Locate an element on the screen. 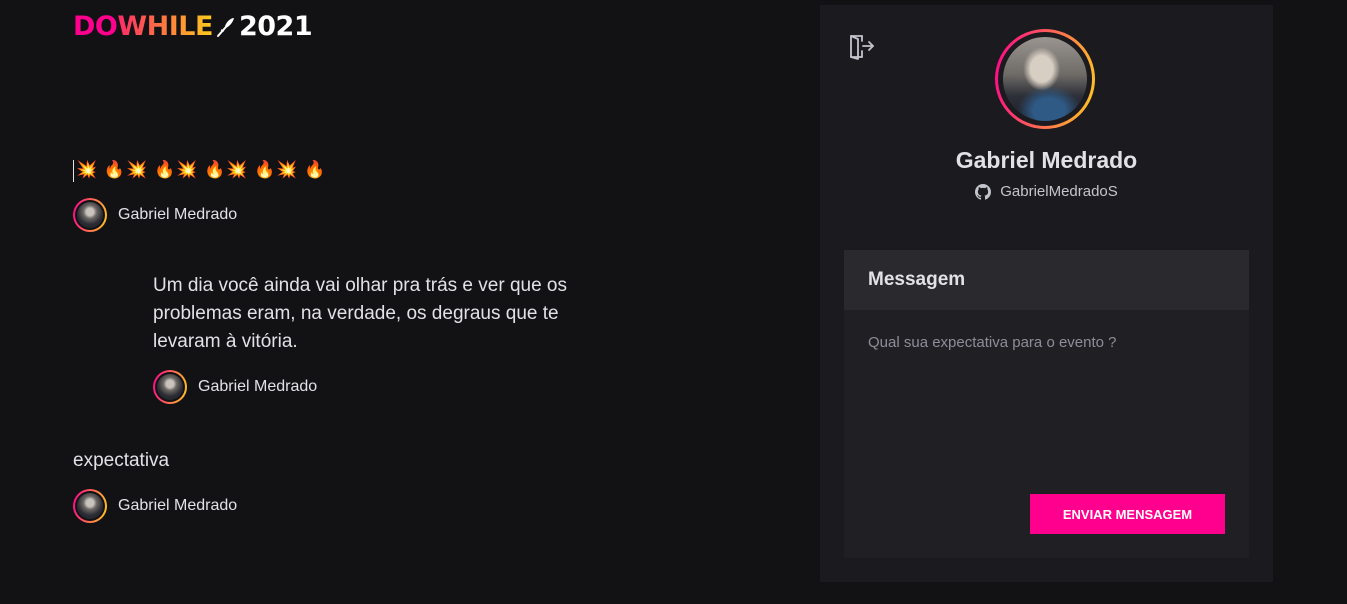 The width and height of the screenshot is (1347, 604). message-text: 💥 🔥💥 🔥💥 🔥💥 🔥💥 🔥 is located at coordinates (201, 169).